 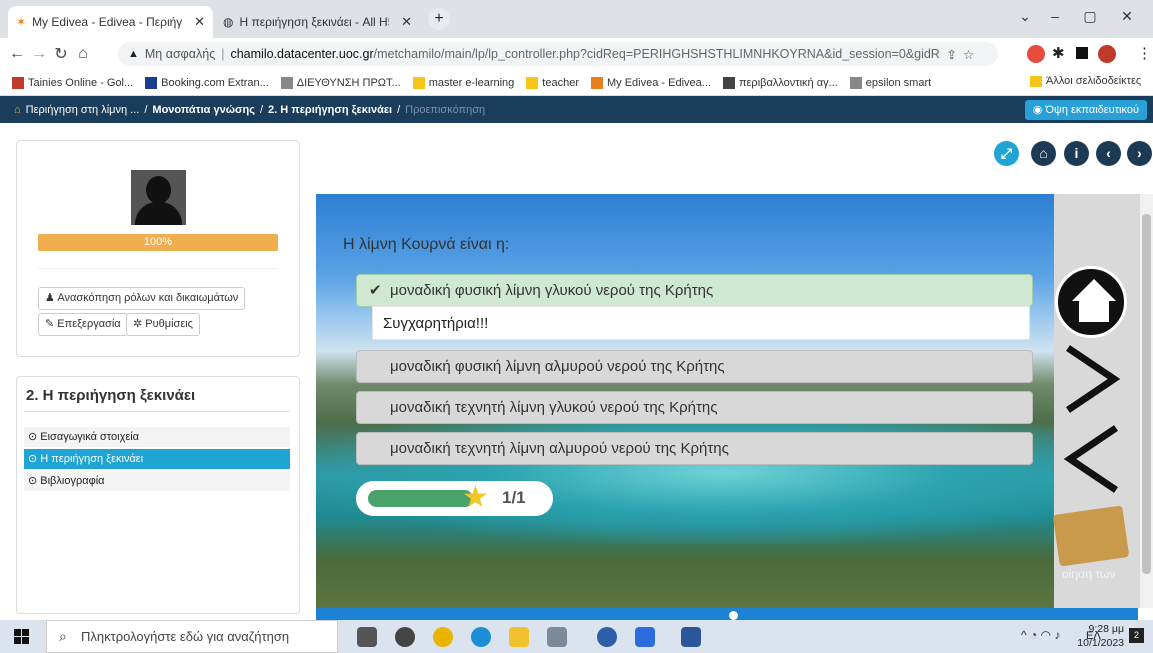 I want to click on sigma-icon, so click(x=607, y=637).